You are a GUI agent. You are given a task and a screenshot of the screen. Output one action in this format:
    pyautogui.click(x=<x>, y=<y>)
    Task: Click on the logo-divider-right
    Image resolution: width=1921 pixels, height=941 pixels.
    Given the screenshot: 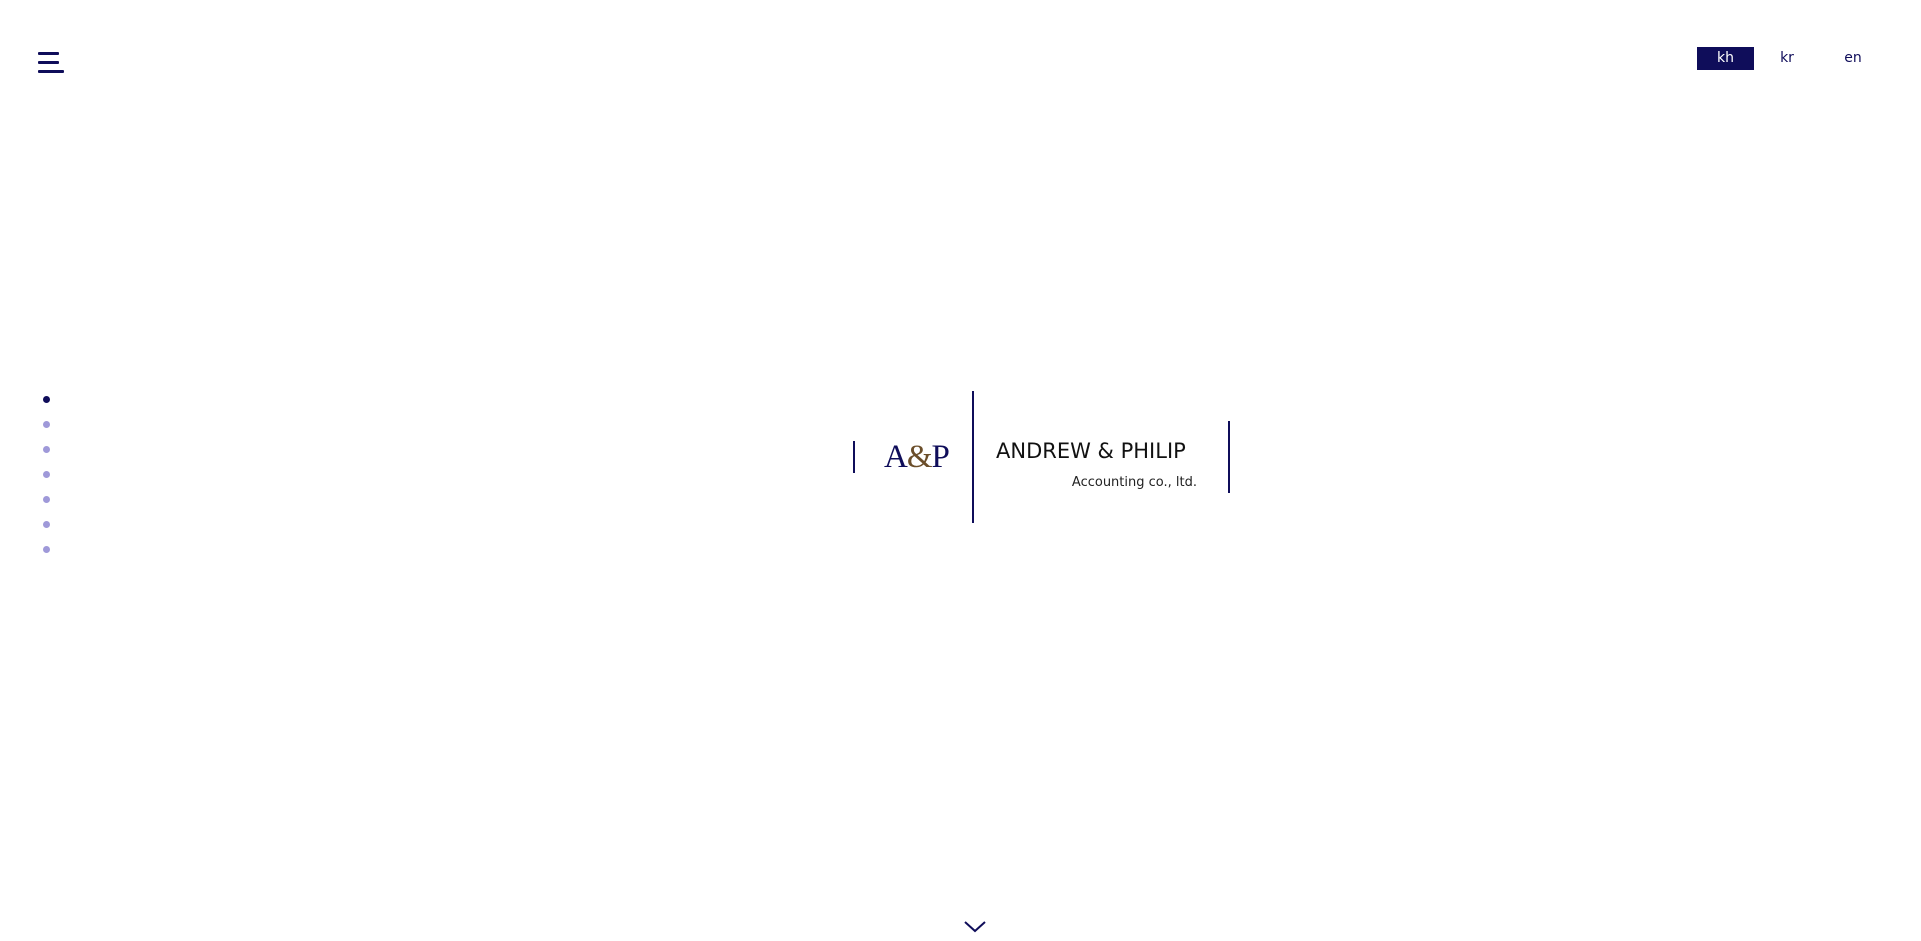 What is the action you would take?
    pyautogui.click(x=1229, y=457)
    